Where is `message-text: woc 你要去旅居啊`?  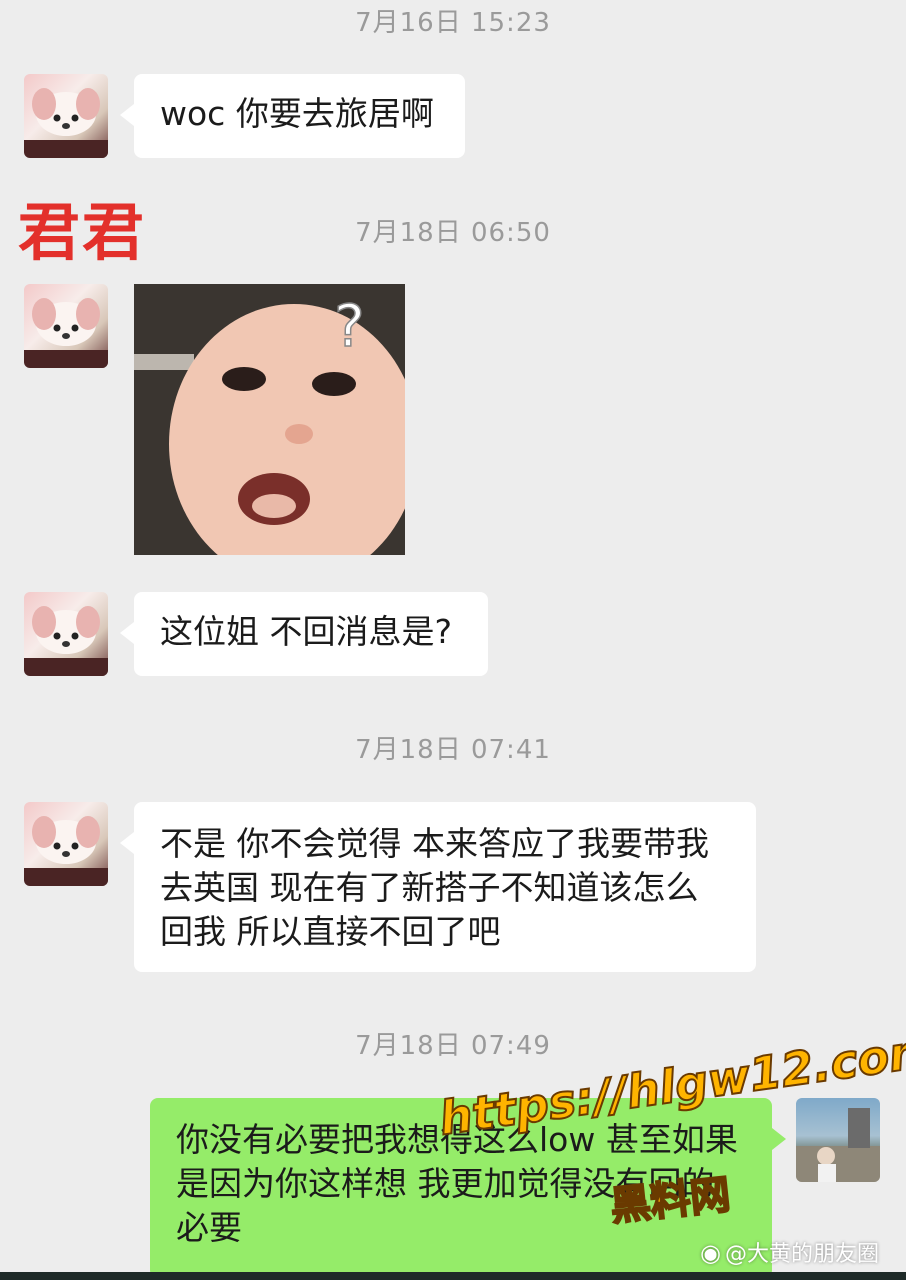 message-text: woc 你要去旅居啊 is located at coordinates (297, 113).